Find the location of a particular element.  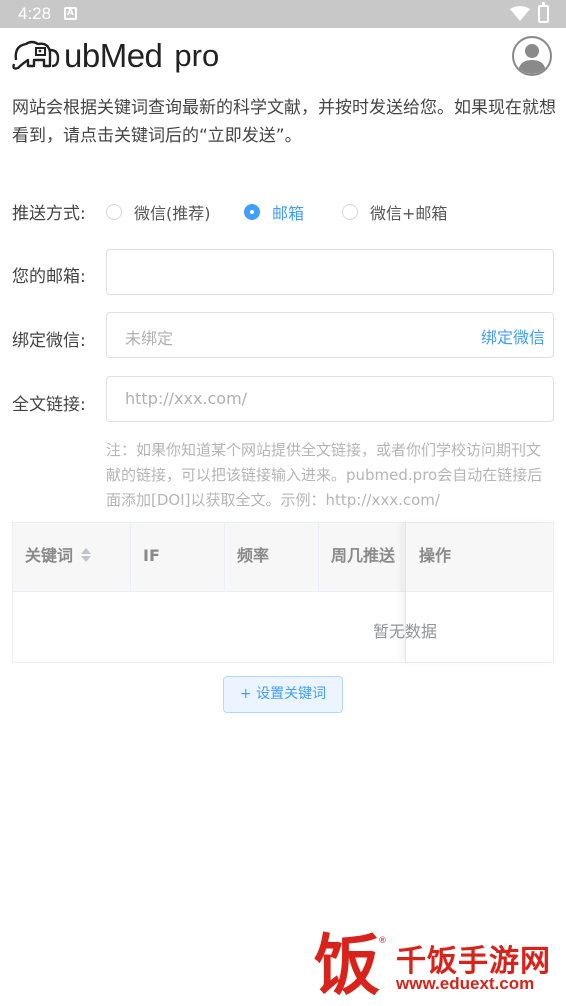

wechat-label: 绑定微信: is located at coordinates (49, 341).